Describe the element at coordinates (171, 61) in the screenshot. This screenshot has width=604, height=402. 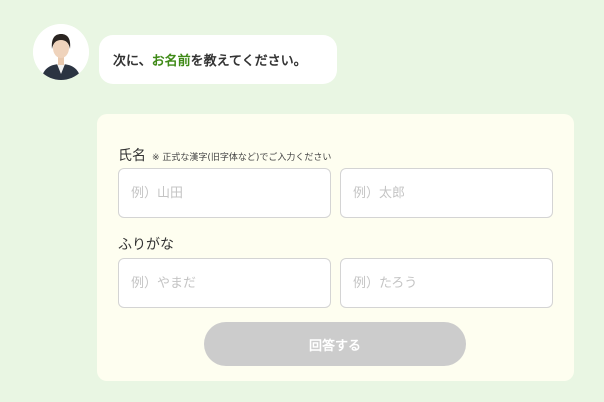
I see `chat-message-highlight: お名前` at that location.